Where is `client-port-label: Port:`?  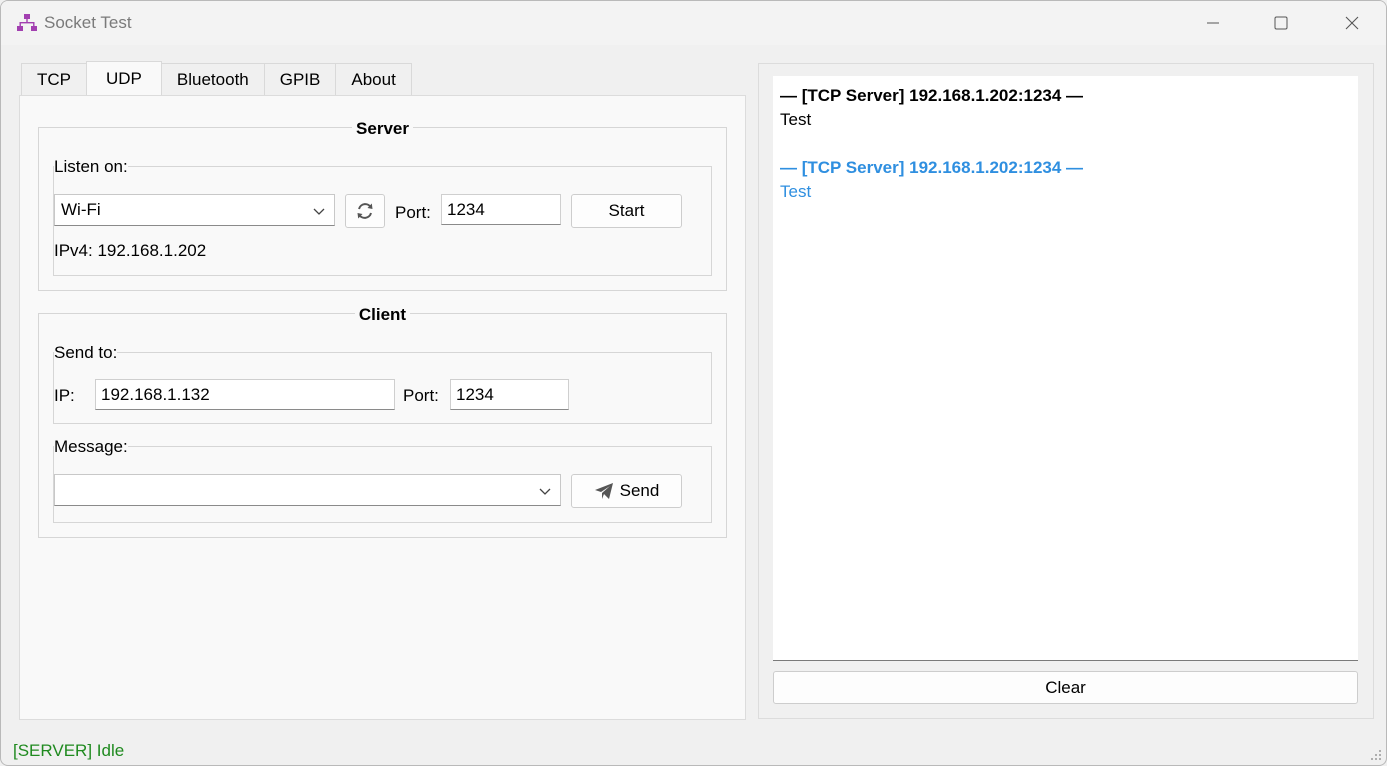 client-port-label: Port: is located at coordinates (421, 395).